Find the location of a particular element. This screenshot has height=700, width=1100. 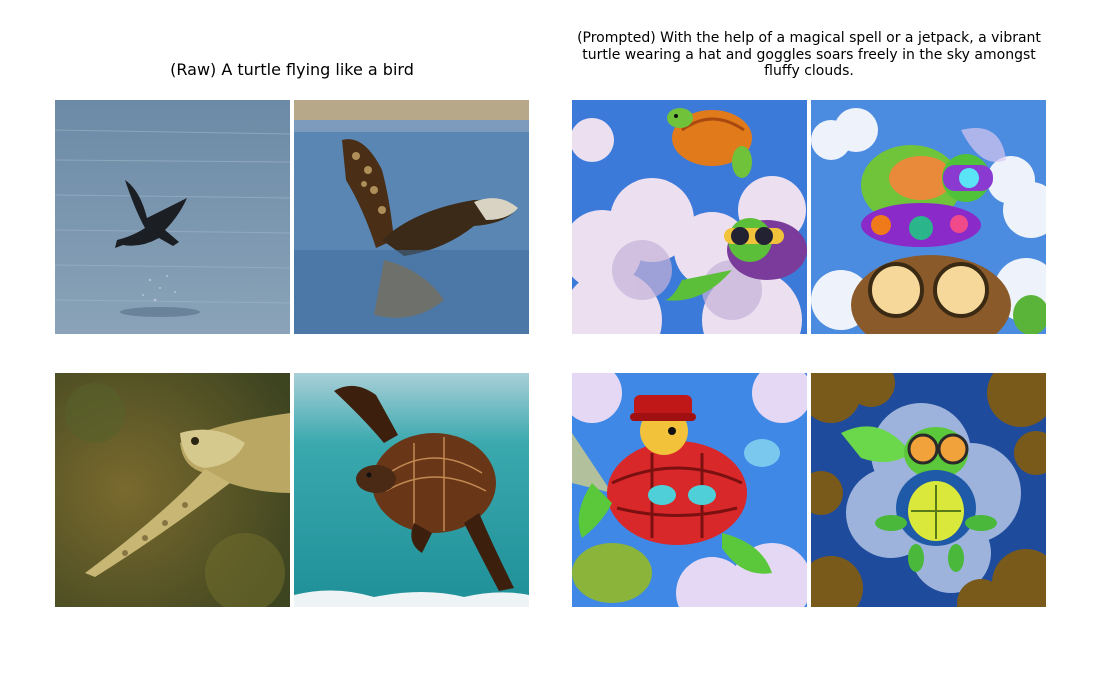

cartoon-turtle-flying-goggles-illustration-icon is located at coordinates (928, 490).